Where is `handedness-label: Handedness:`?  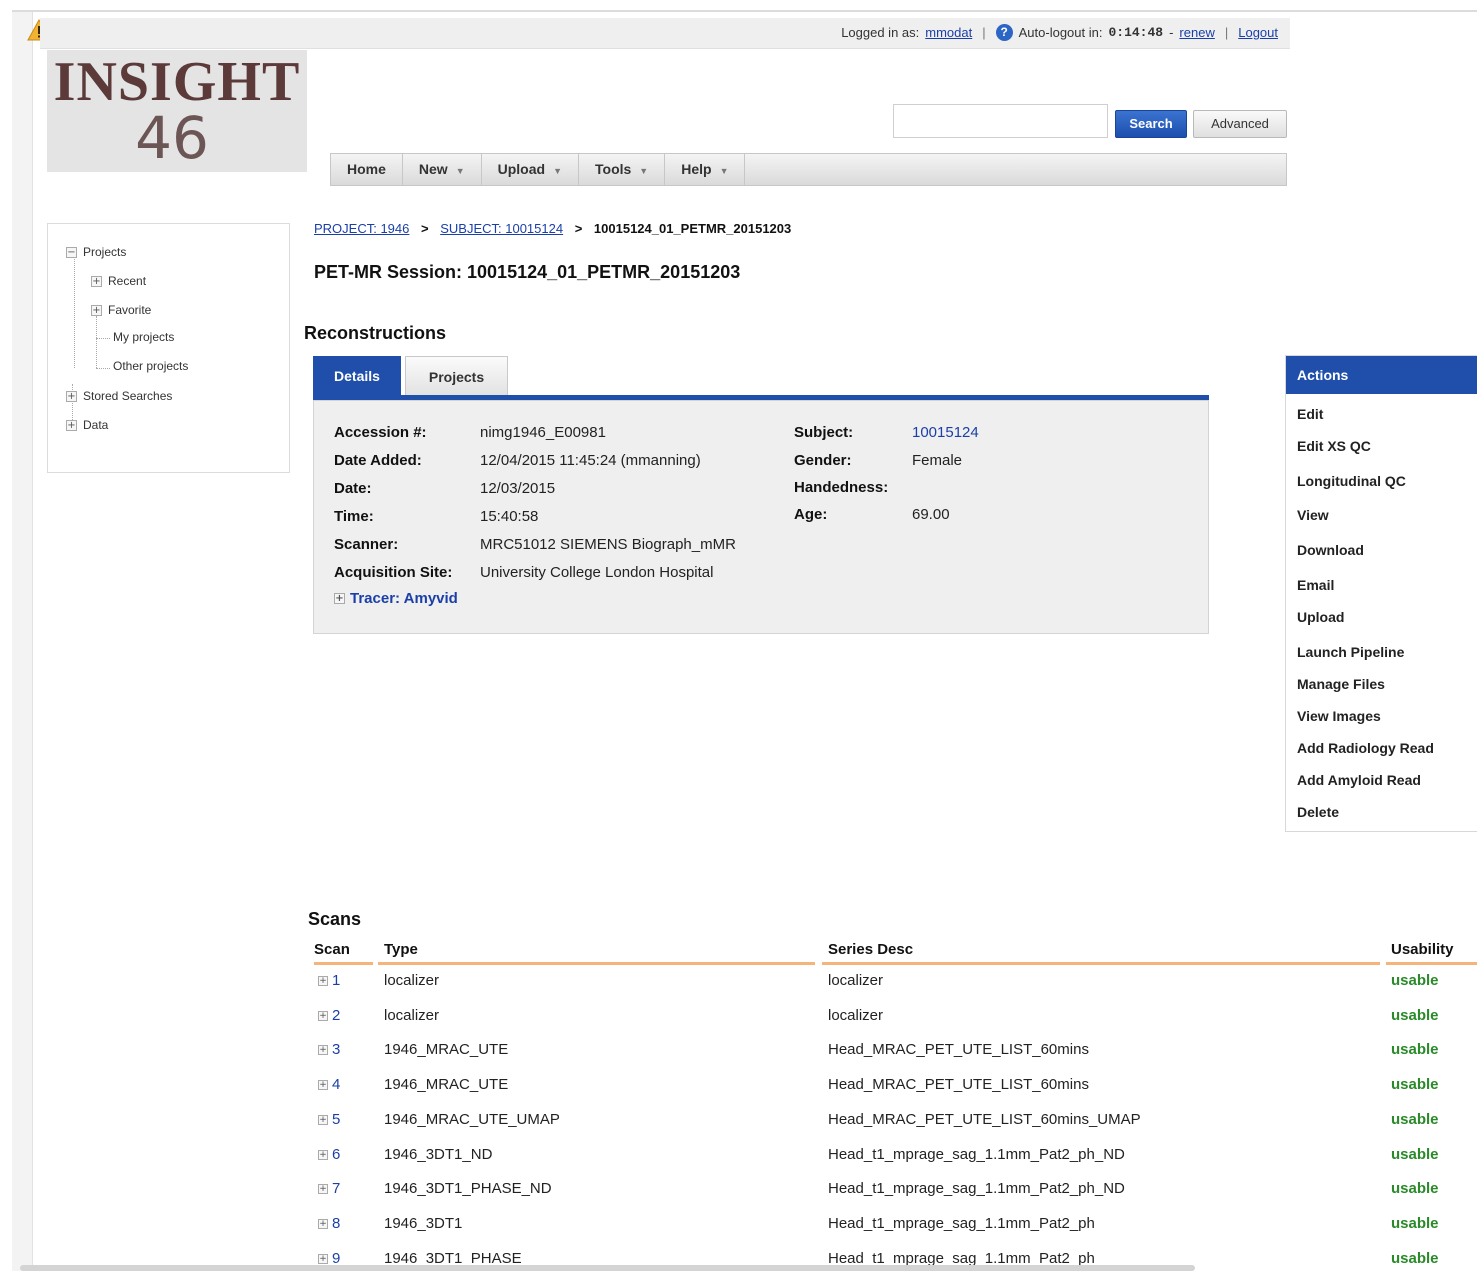 handedness-label: Handedness: is located at coordinates (841, 487).